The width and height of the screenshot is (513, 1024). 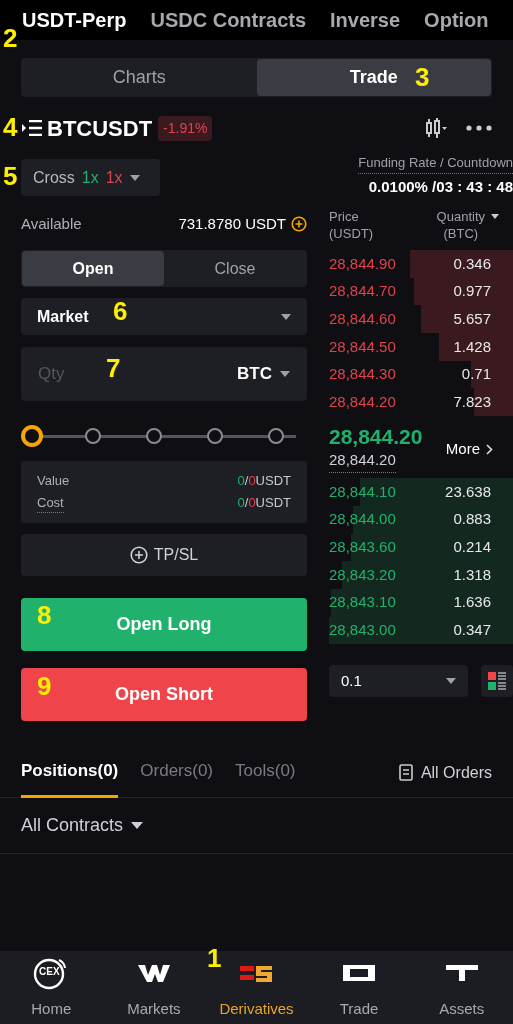 I want to click on more-link: More, so click(x=469, y=449).